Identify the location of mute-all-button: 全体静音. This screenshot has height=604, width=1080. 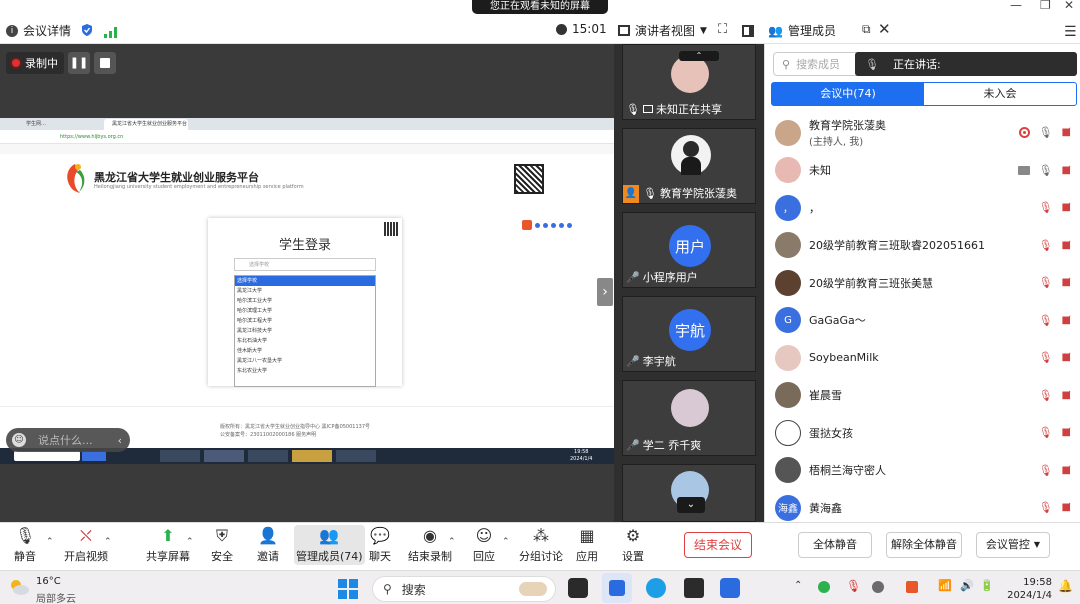
(835, 545).